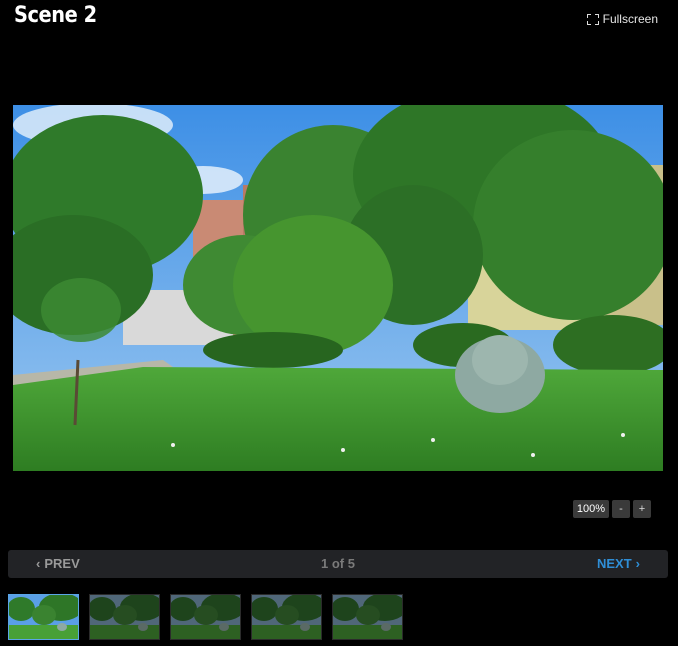  I want to click on next-label: NEXT, so click(614, 563).